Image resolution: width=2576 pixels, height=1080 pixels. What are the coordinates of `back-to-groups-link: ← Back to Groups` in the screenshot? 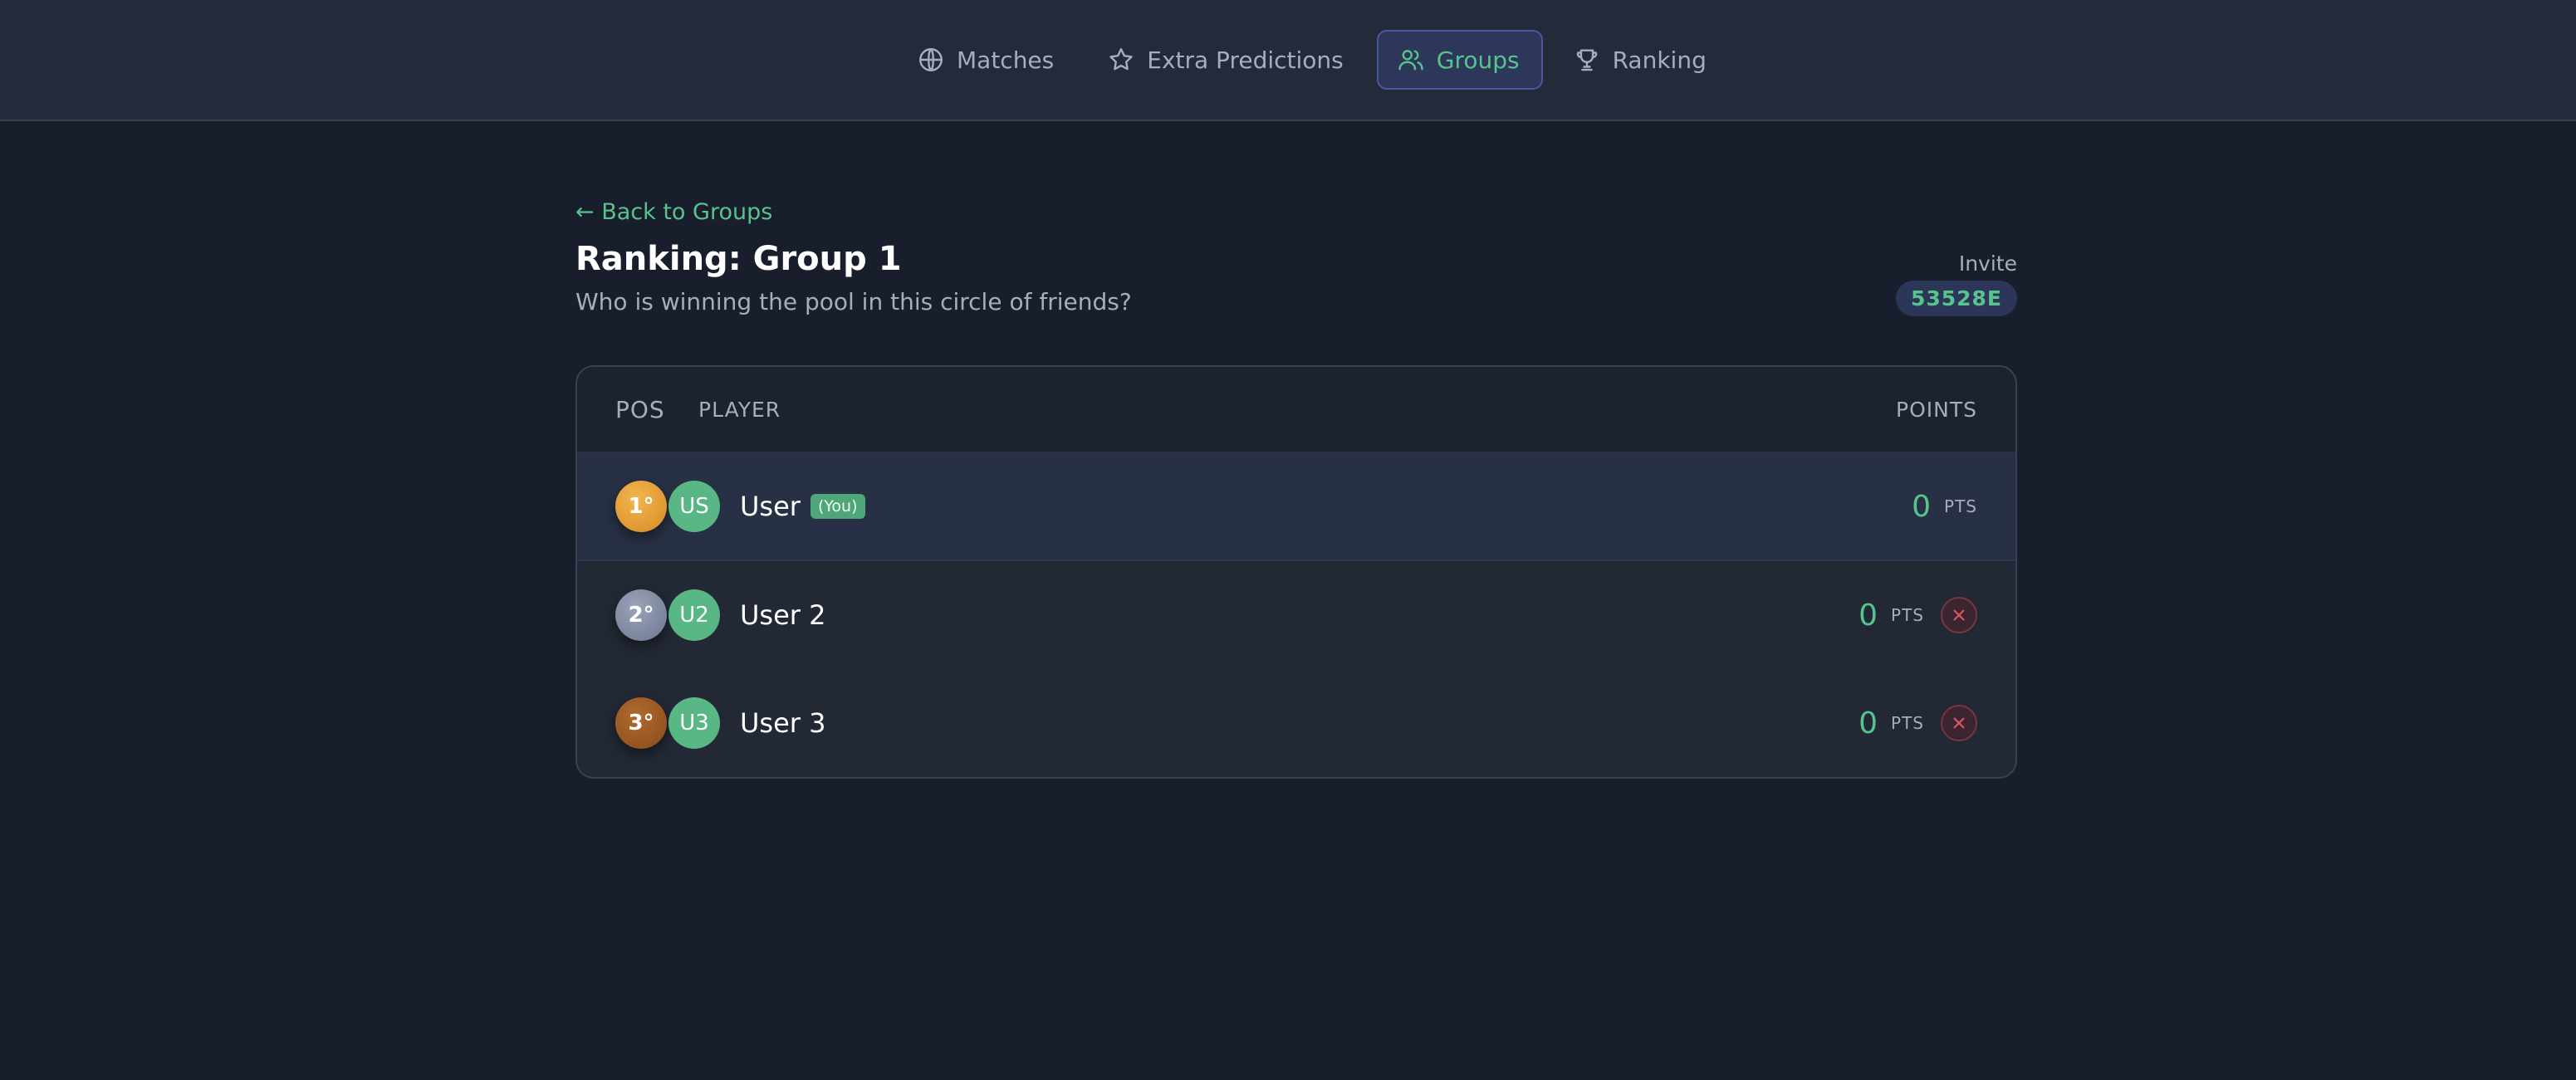 It's located at (674, 212).